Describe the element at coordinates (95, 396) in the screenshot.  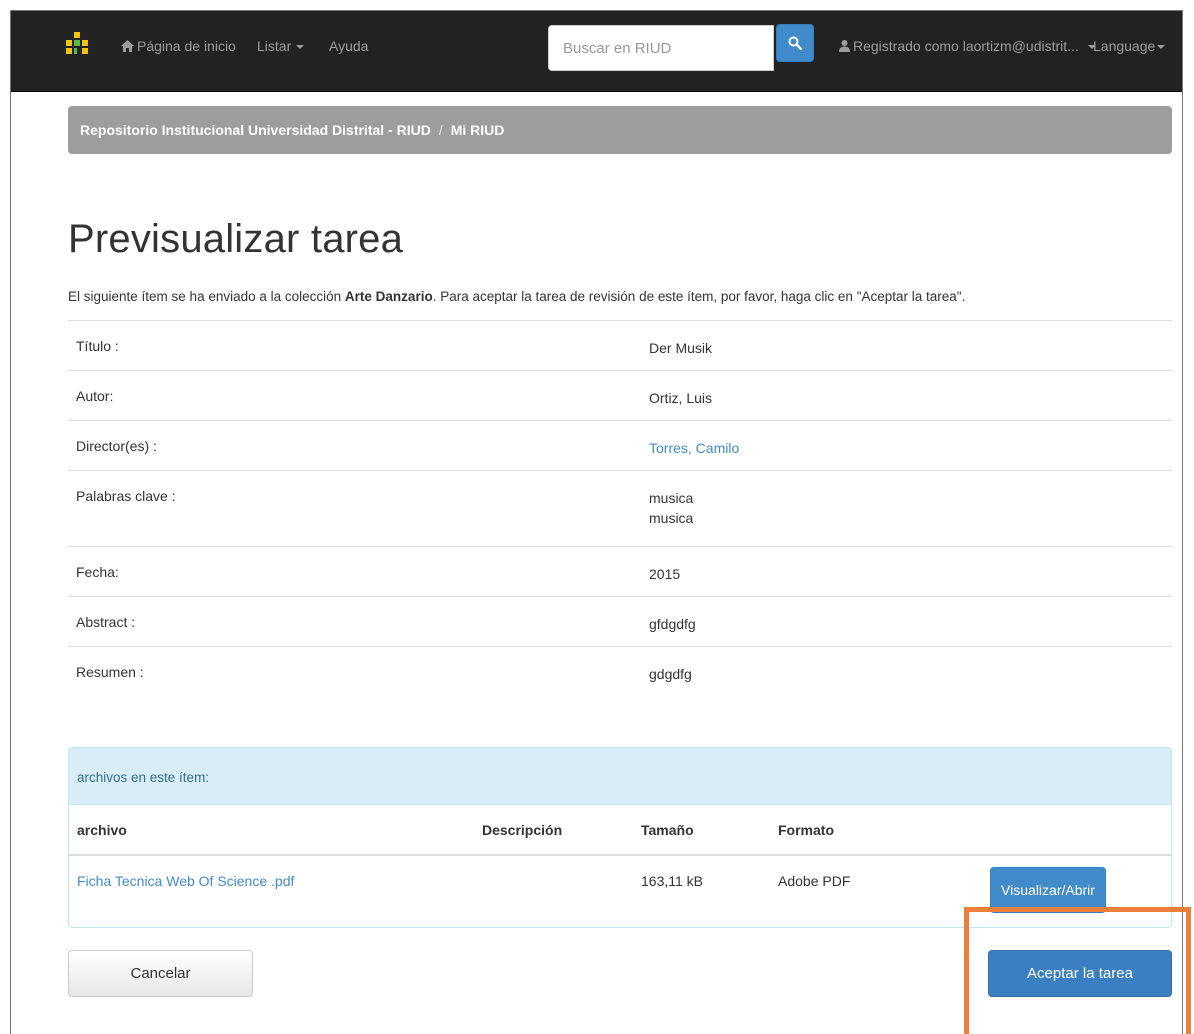
I see `metadata-label: Autor:` at that location.